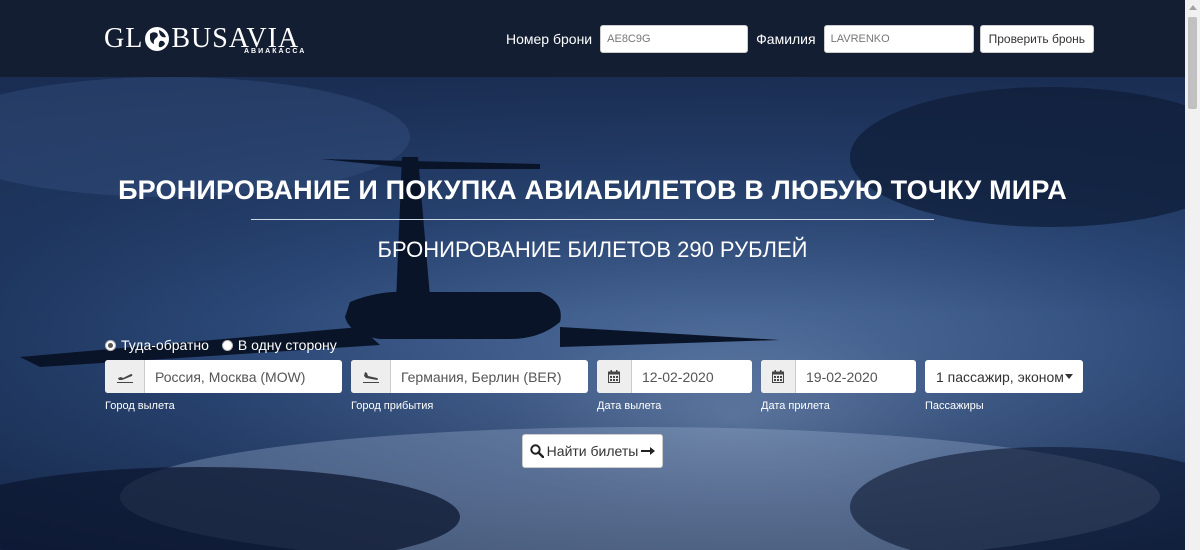 This screenshot has width=1200, height=550. I want to click on surname-input, so click(898, 39).